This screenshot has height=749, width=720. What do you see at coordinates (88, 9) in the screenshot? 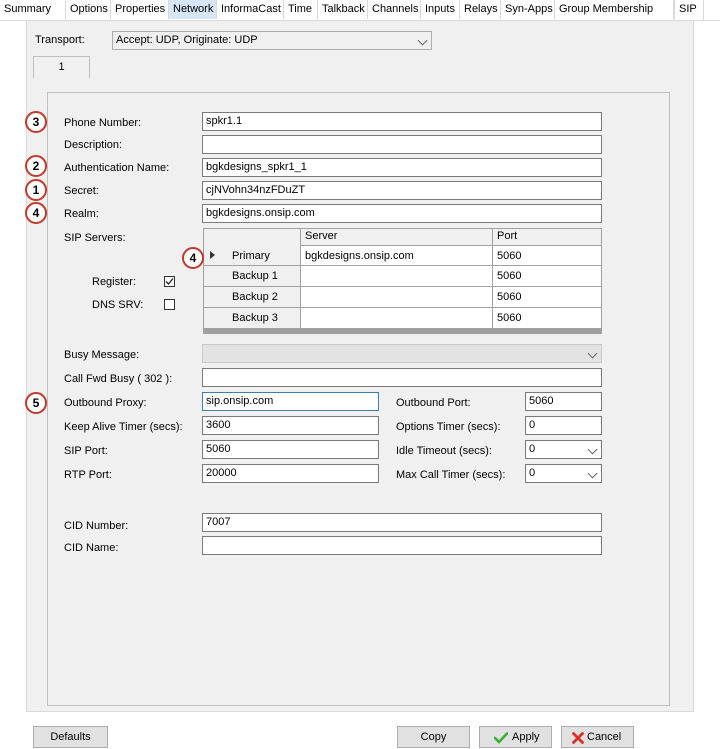
I see `tab-options: Options` at bounding box center [88, 9].